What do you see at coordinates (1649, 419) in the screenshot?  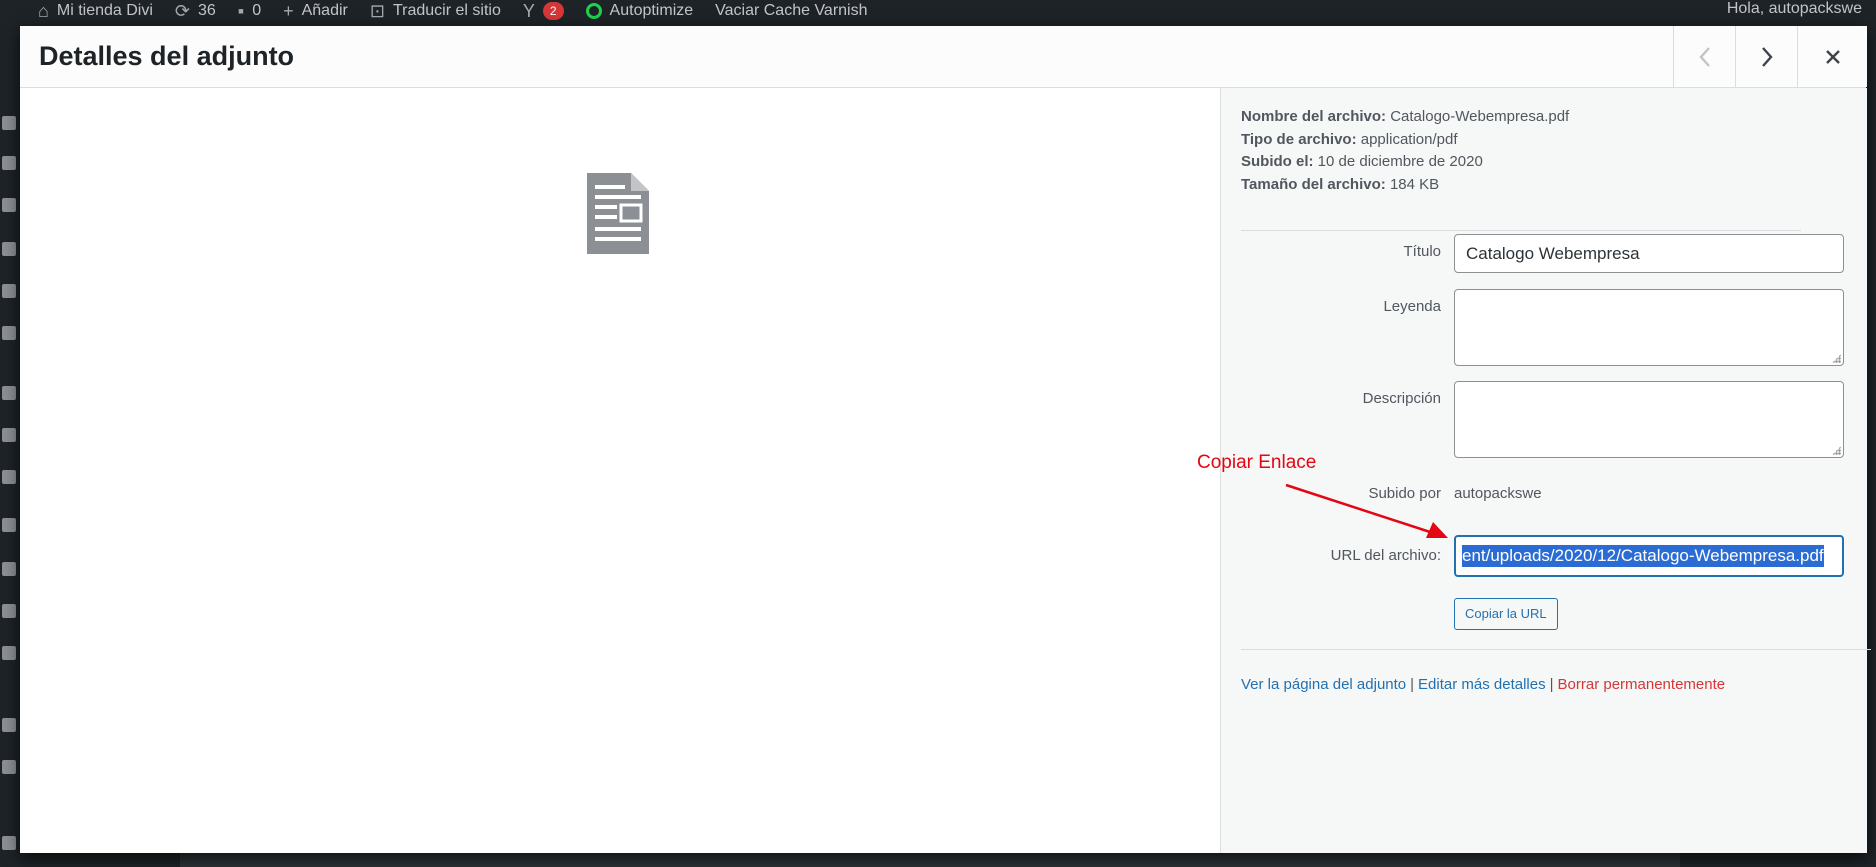 I see `description-textarea` at bounding box center [1649, 419].